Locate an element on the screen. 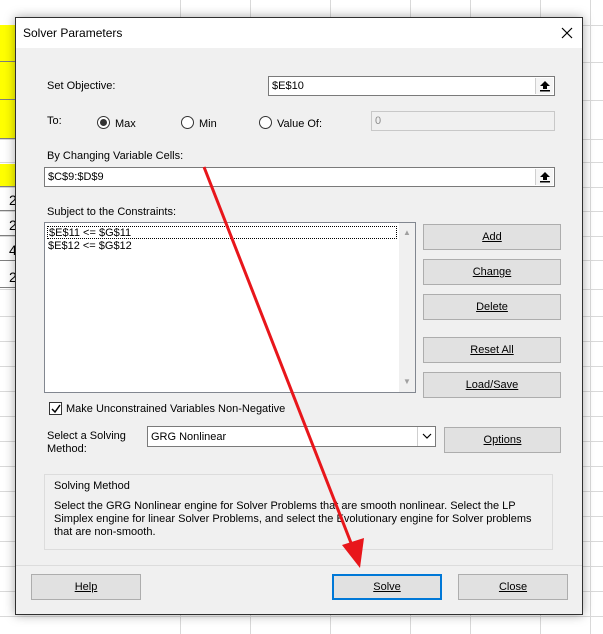 The height and width of the screenshot is (634, 603). load-save-button-label: Load/Save is located at coordinates (492, 385).